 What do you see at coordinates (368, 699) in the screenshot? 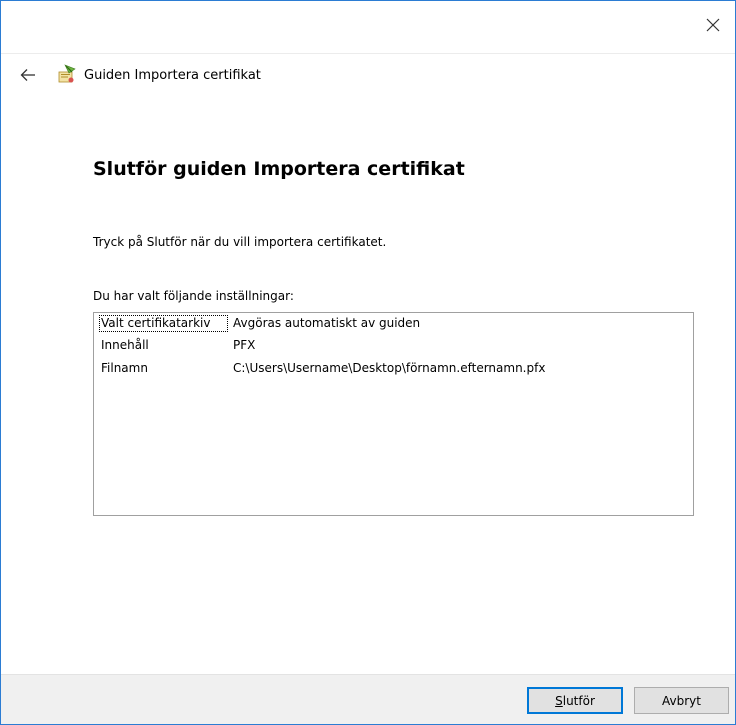
I see `button-bar: Slutför Avbryt` at bounding box center [368, 699].